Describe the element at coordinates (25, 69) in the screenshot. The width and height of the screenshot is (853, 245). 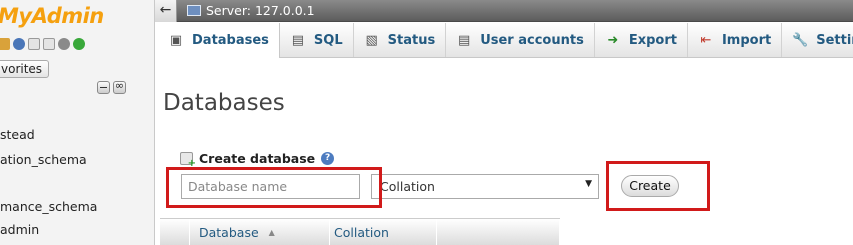
I see `favorites-tab: vorites` at that location.